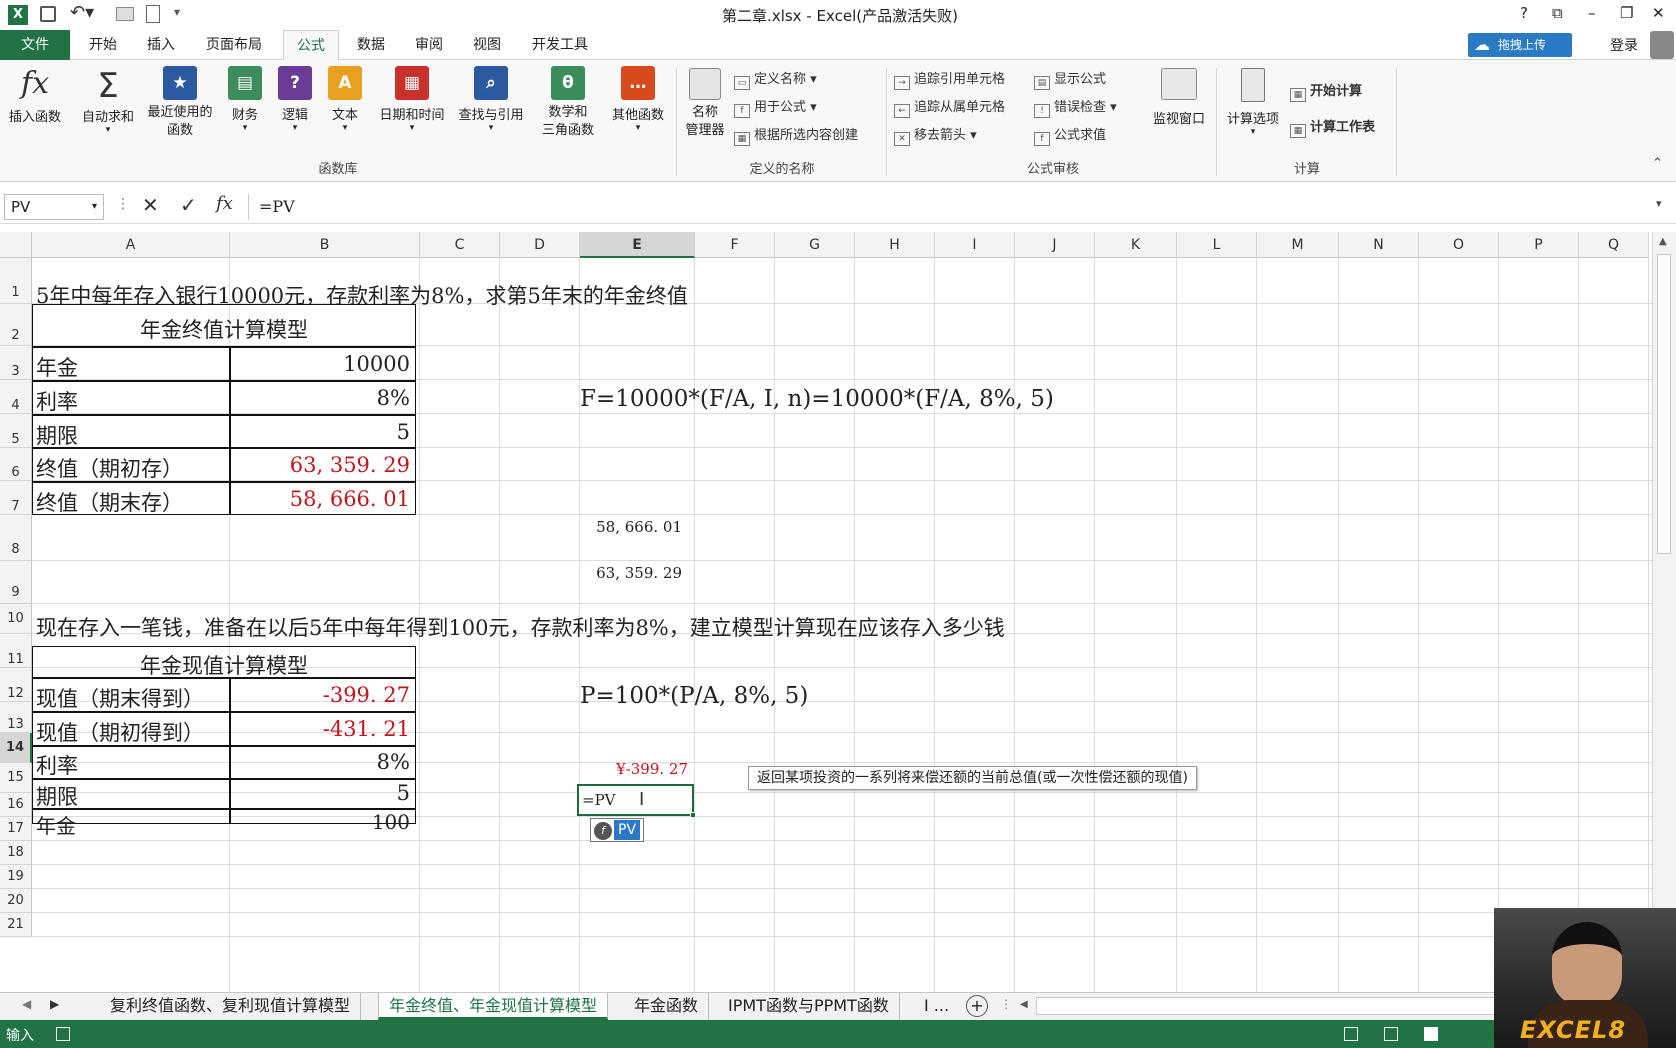  I want to click on tab-page-layout: 页面布局, so click(234, 45).